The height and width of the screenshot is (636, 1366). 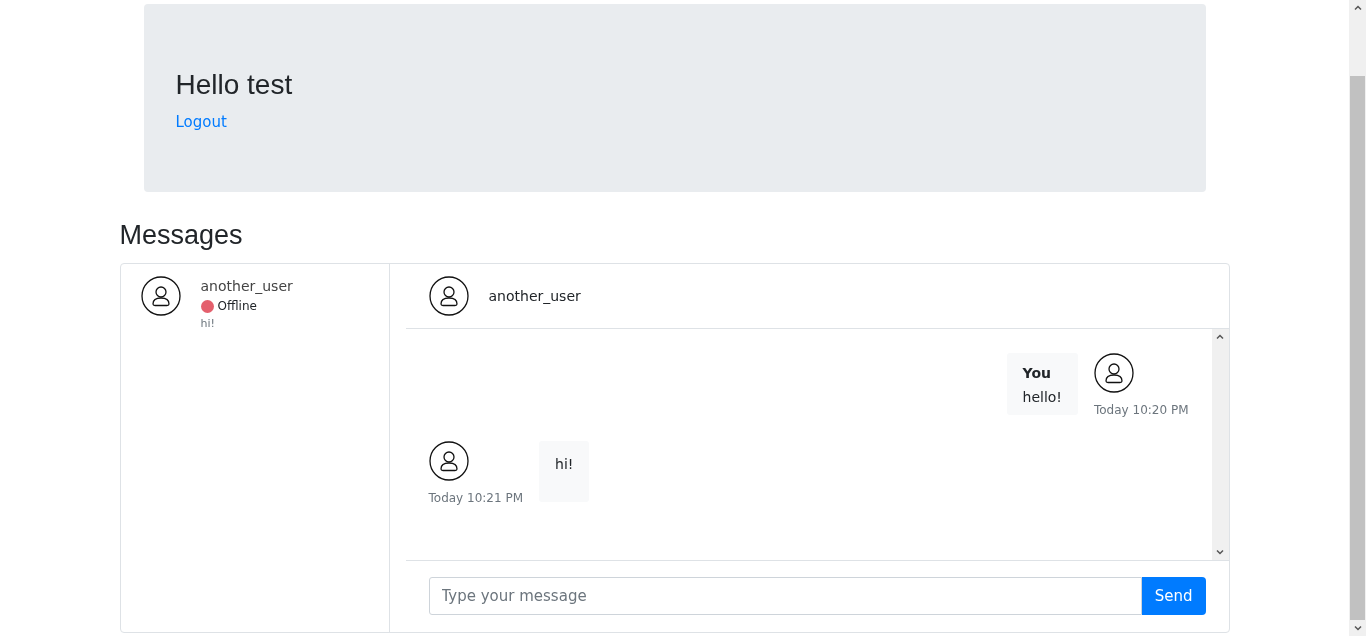 I want to click on chat-title: another_user, so click(x=534, y=296).